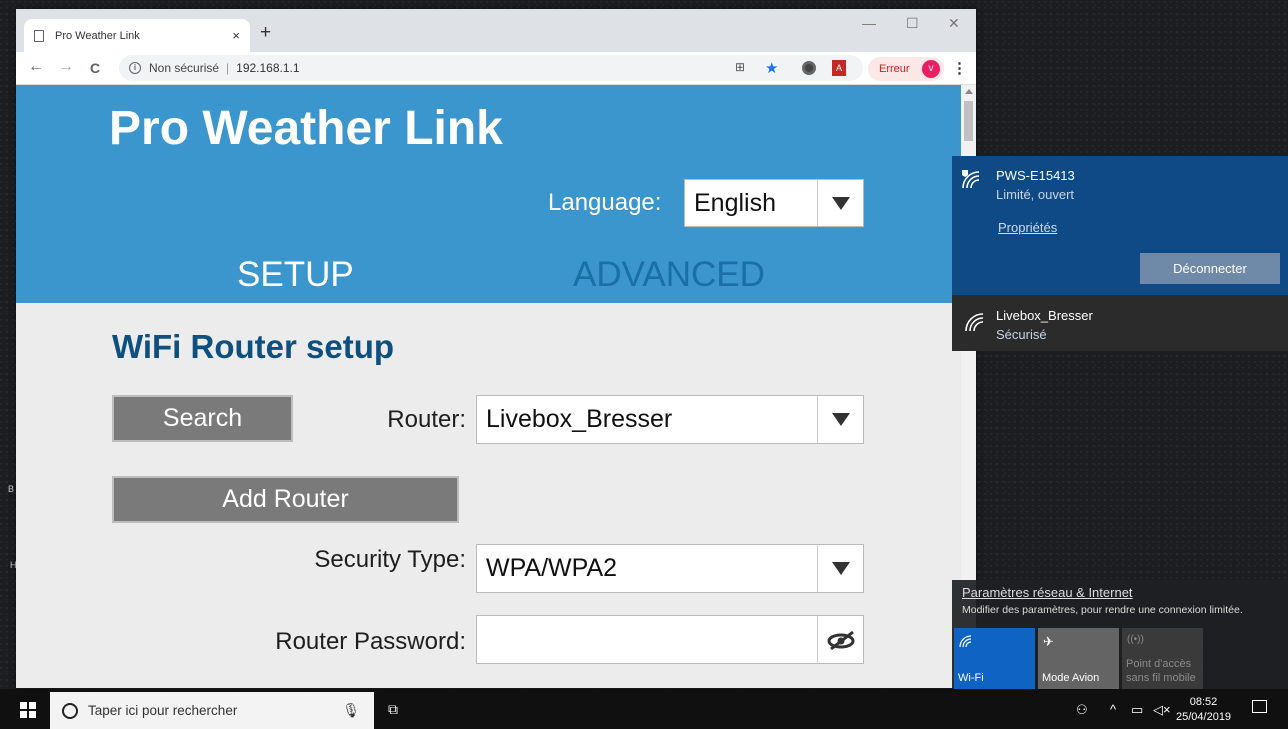 This screenshot has width=1288, height=729. What do you see at coordinates (1162, 710) in the screenshot?
I see `volume-muted-icon: ◁×` at bounding box center [1162, 710].